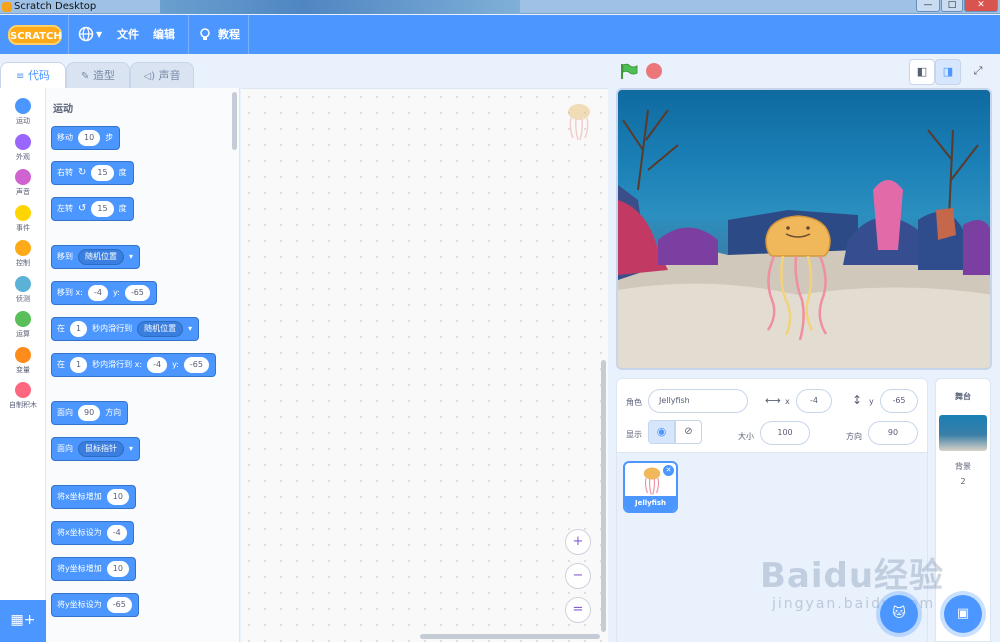 The width and height of the screenshot is (1000, 642). I want to click on block-text: 面向, so click(65, 412).